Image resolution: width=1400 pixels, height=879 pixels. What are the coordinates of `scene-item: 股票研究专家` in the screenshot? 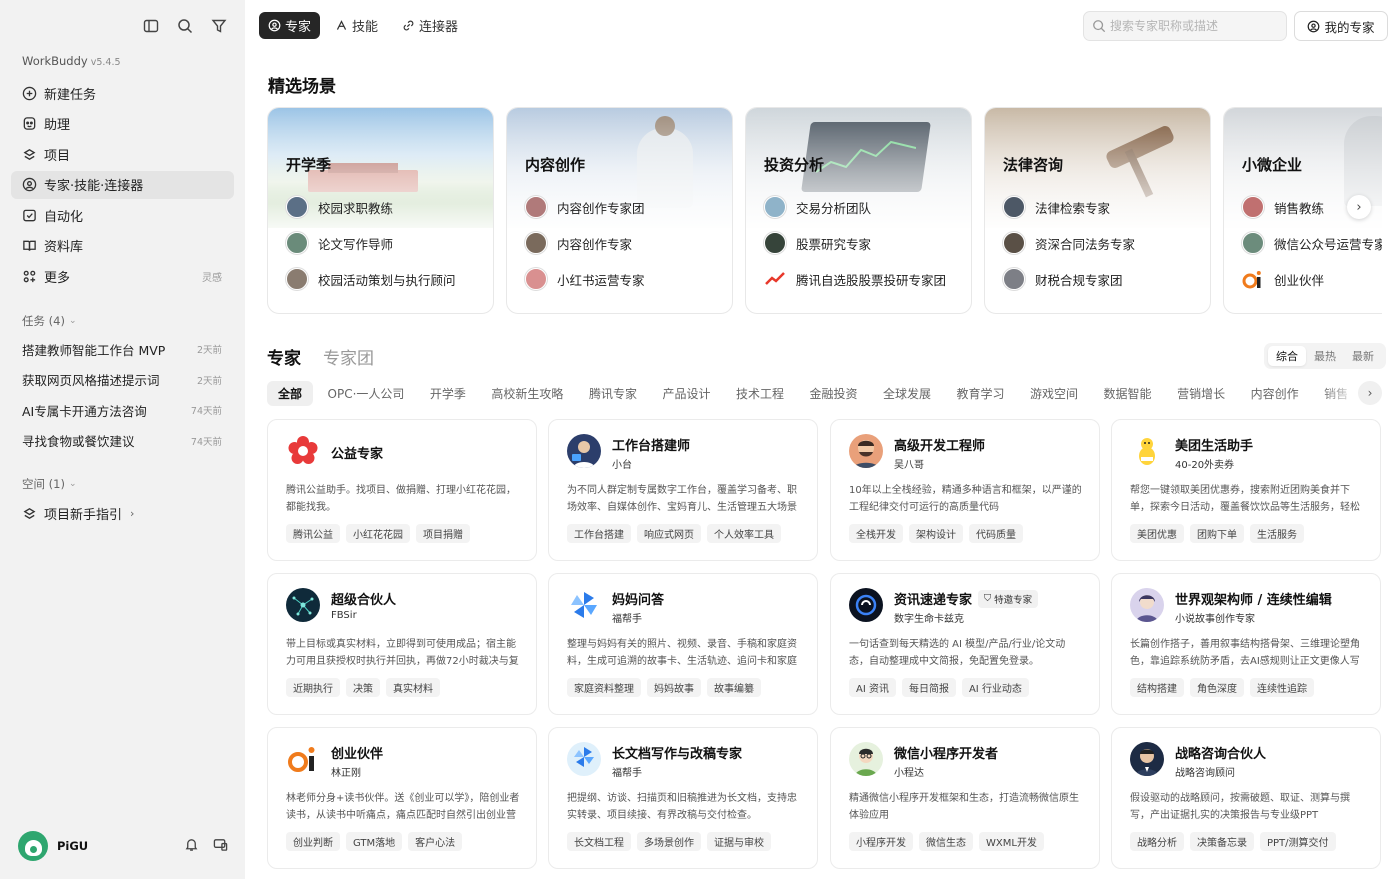 It's located at (817, 243).